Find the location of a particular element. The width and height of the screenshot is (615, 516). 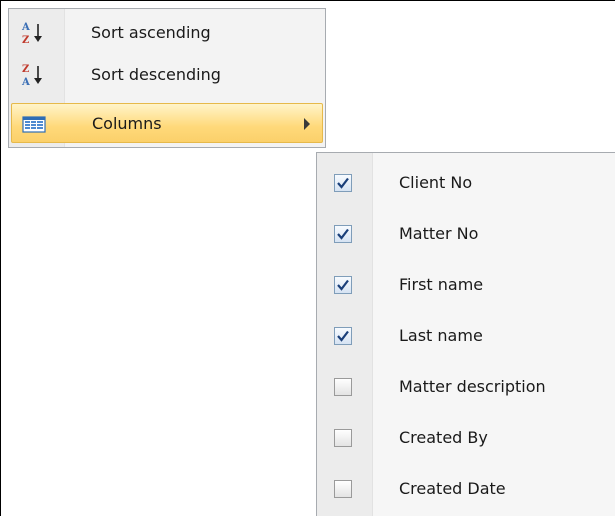

columns-item: Columns is located at coordinates (167, 123).